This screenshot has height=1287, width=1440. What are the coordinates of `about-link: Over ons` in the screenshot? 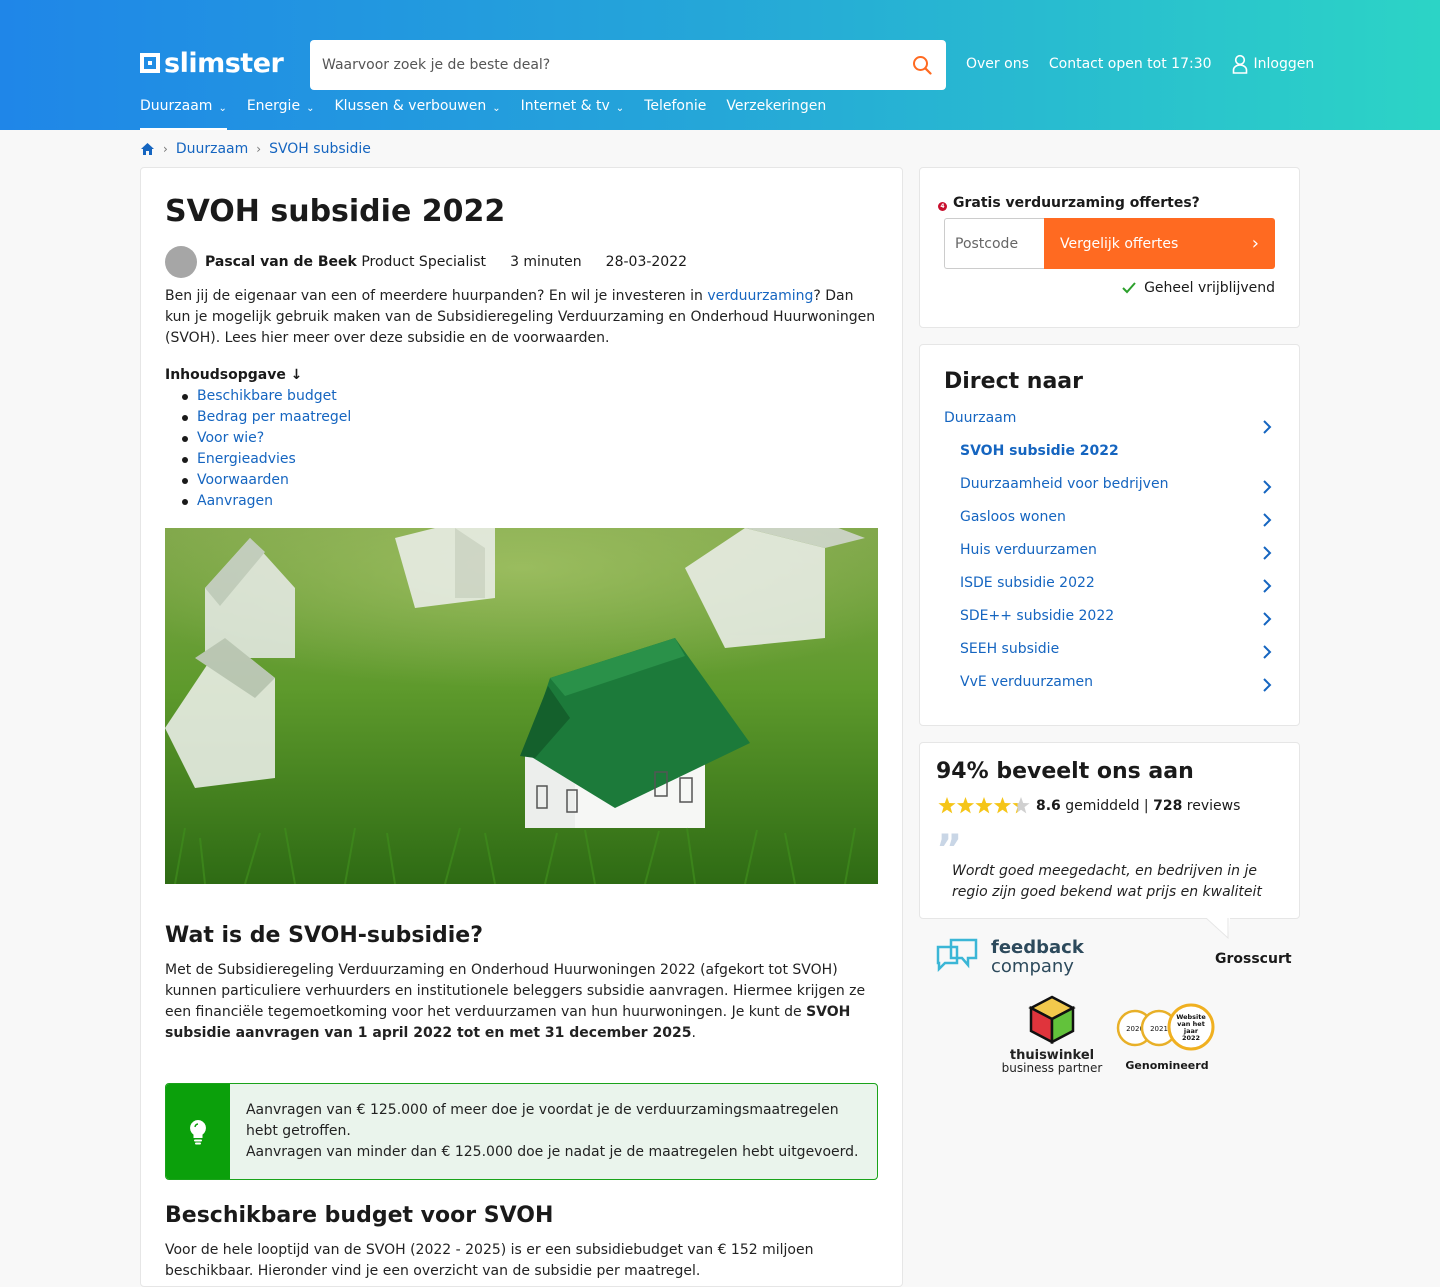 It's located at (997, 64).